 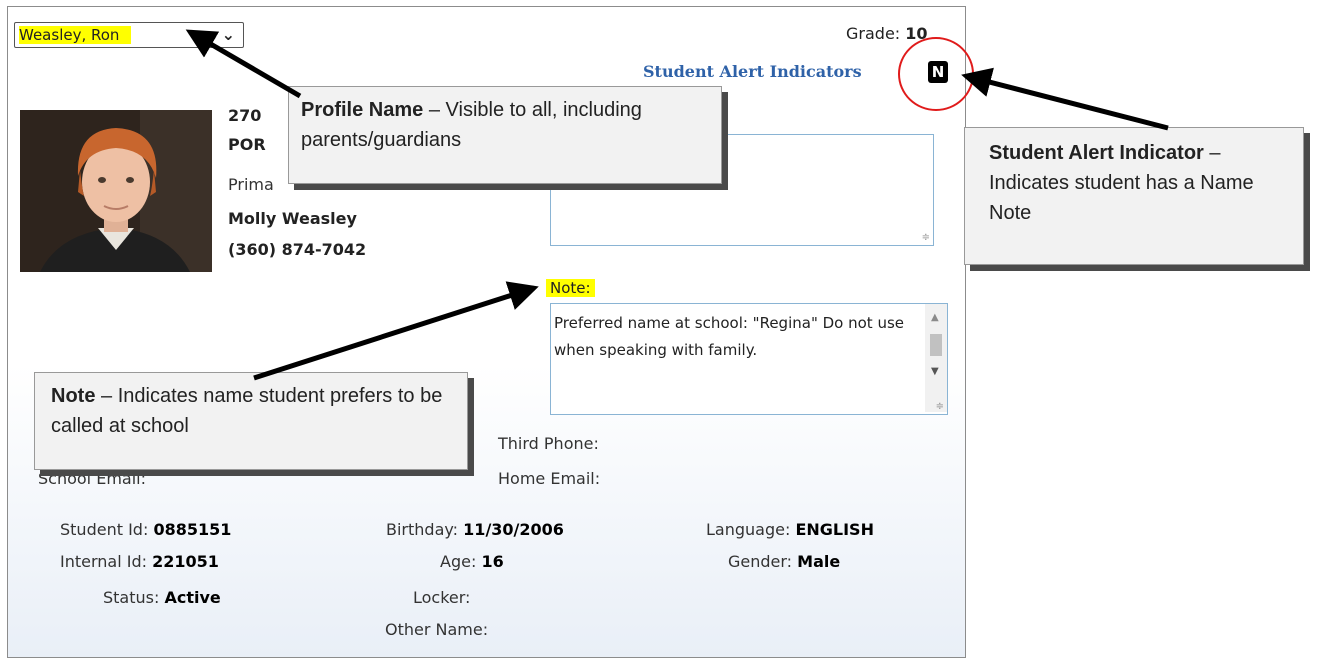 I want to click on arrow-to-profile-name, so click(x=243, y=64).